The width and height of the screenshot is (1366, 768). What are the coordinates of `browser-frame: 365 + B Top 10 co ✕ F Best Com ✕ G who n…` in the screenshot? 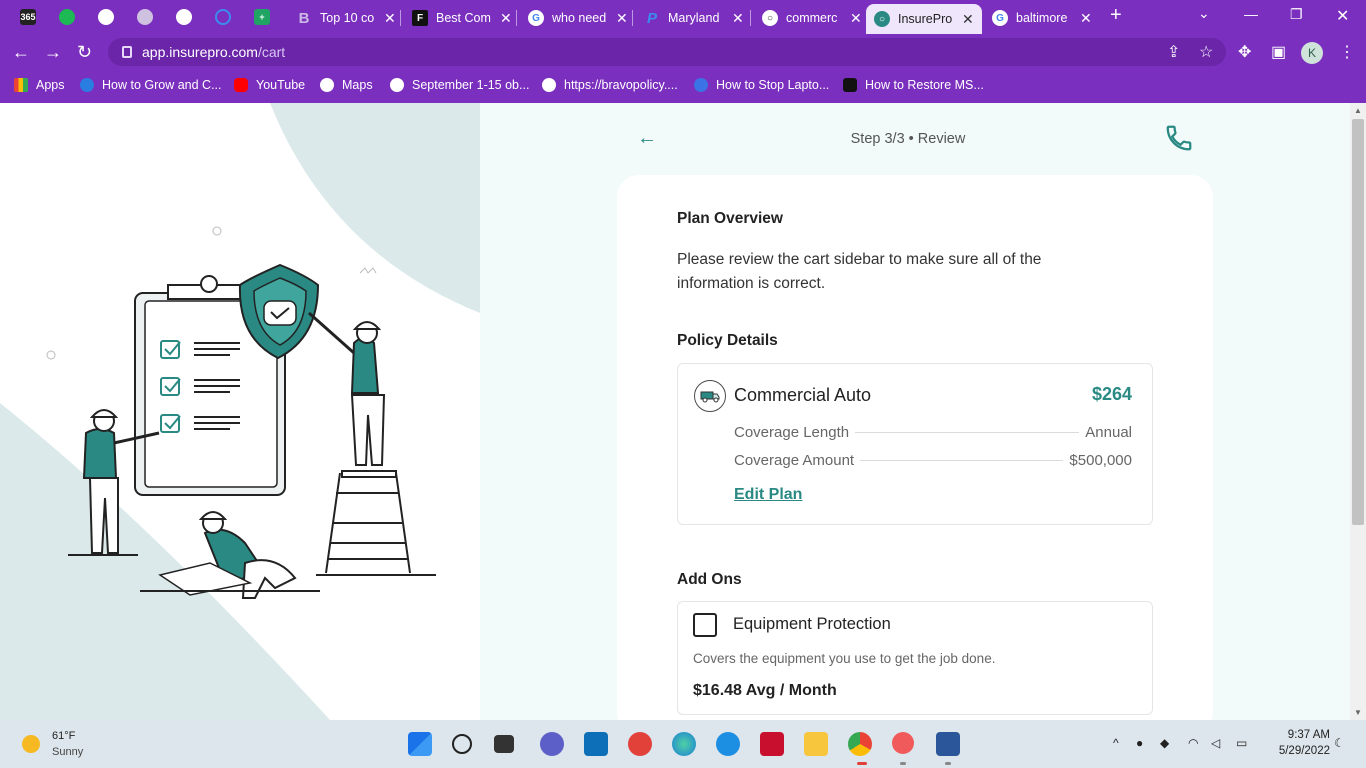 It's located at (683, 51).